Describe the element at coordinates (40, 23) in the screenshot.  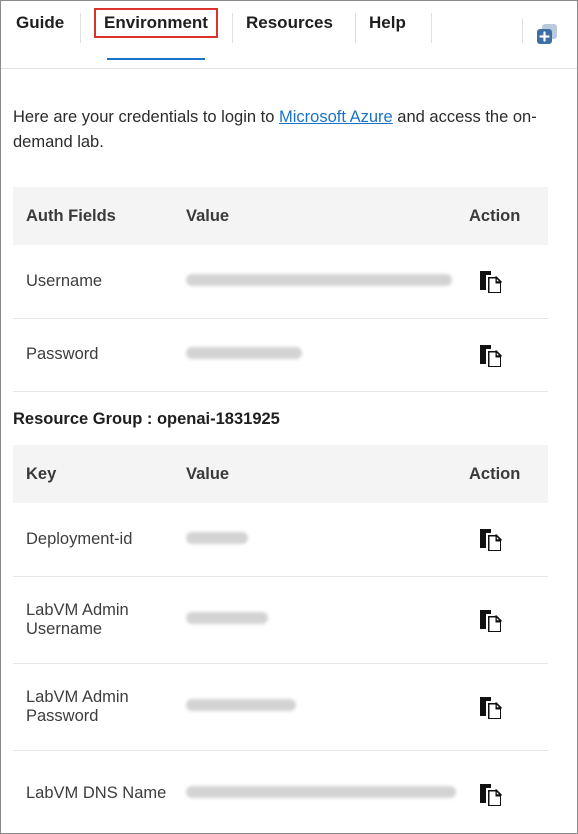
I see `tab-guide: Guide` at that location.